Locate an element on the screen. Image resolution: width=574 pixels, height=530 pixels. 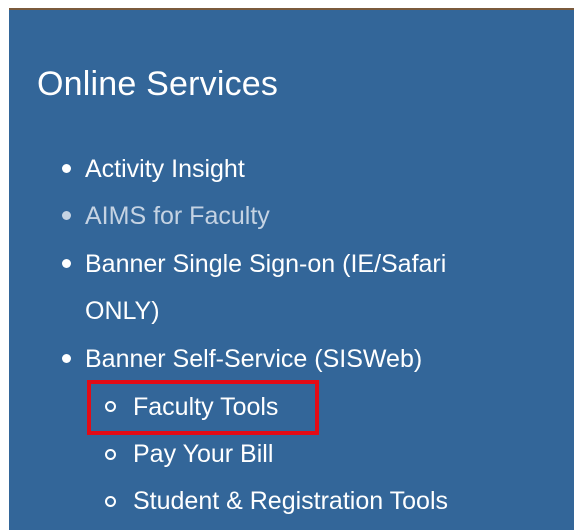
link-student-registration-tools: Student & Registration Tools is located at coordinates (290, 501).